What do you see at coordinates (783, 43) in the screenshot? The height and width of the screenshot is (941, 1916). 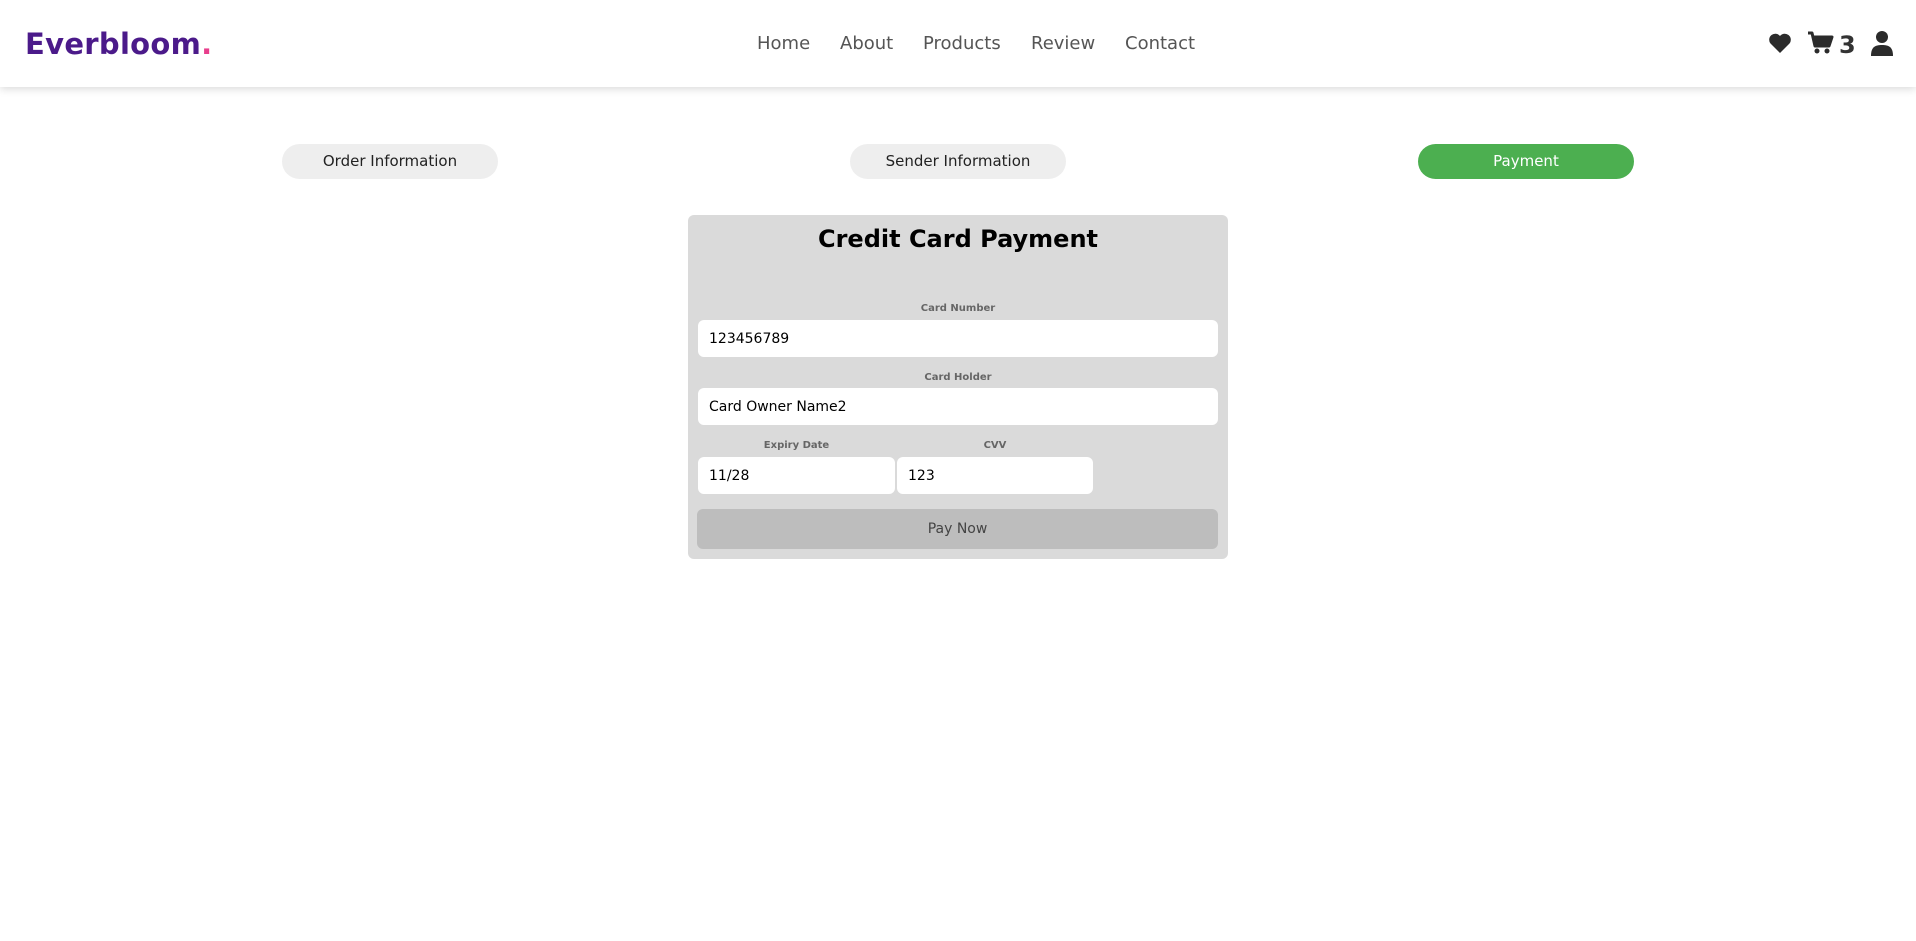 I see `nav-home: Home` at bounding box center [783, 43].